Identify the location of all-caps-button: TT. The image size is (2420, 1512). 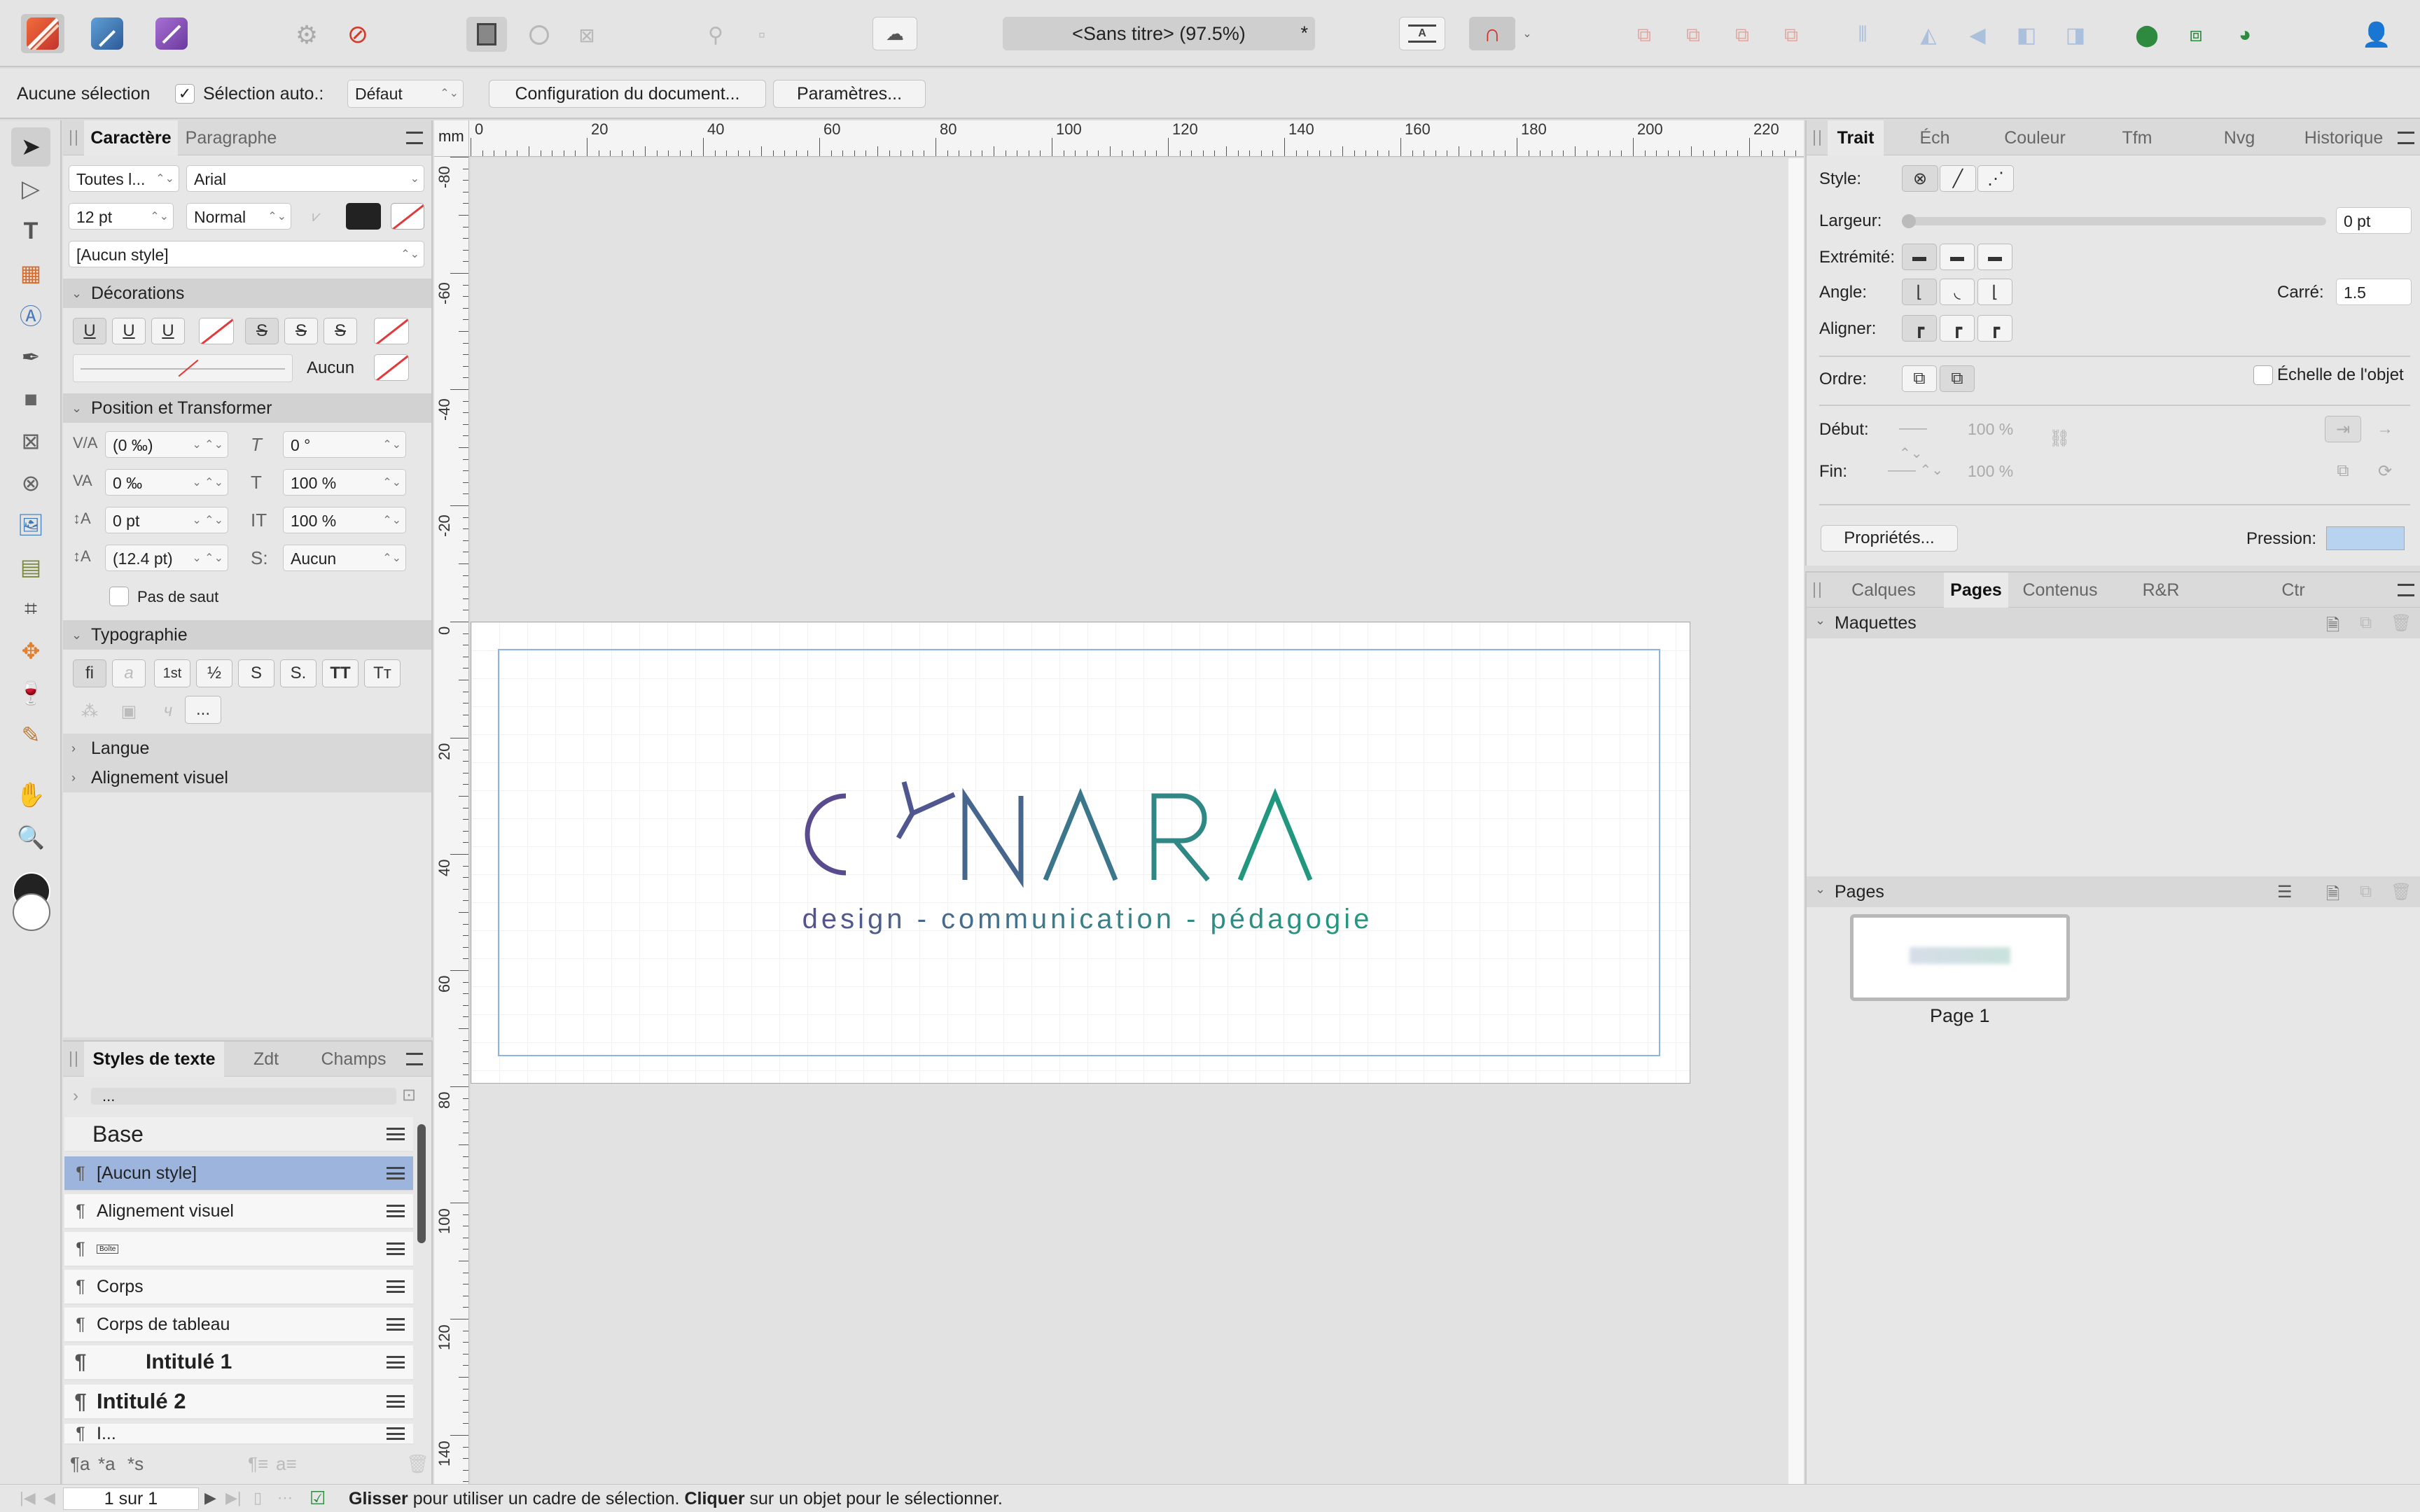
(340, 673).